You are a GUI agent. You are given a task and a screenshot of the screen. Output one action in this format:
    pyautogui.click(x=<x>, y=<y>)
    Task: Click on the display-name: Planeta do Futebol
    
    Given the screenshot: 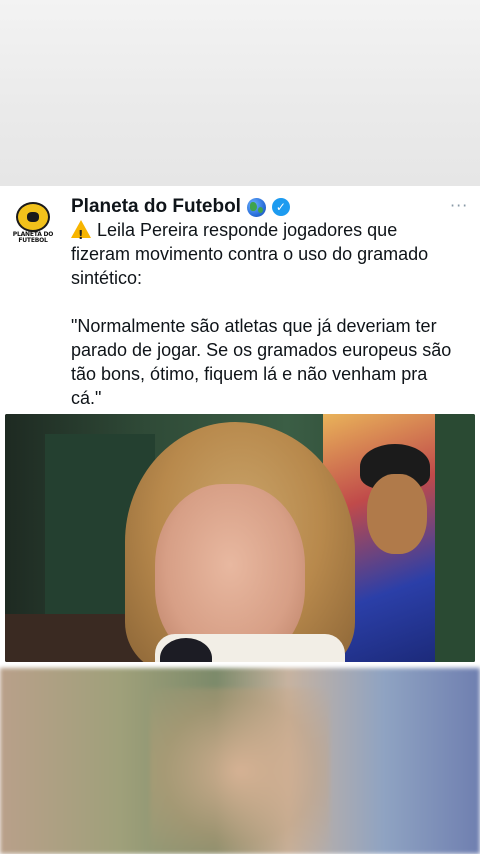 What is the action you would take?
    pyautogui.click(x=156, y=207)
    